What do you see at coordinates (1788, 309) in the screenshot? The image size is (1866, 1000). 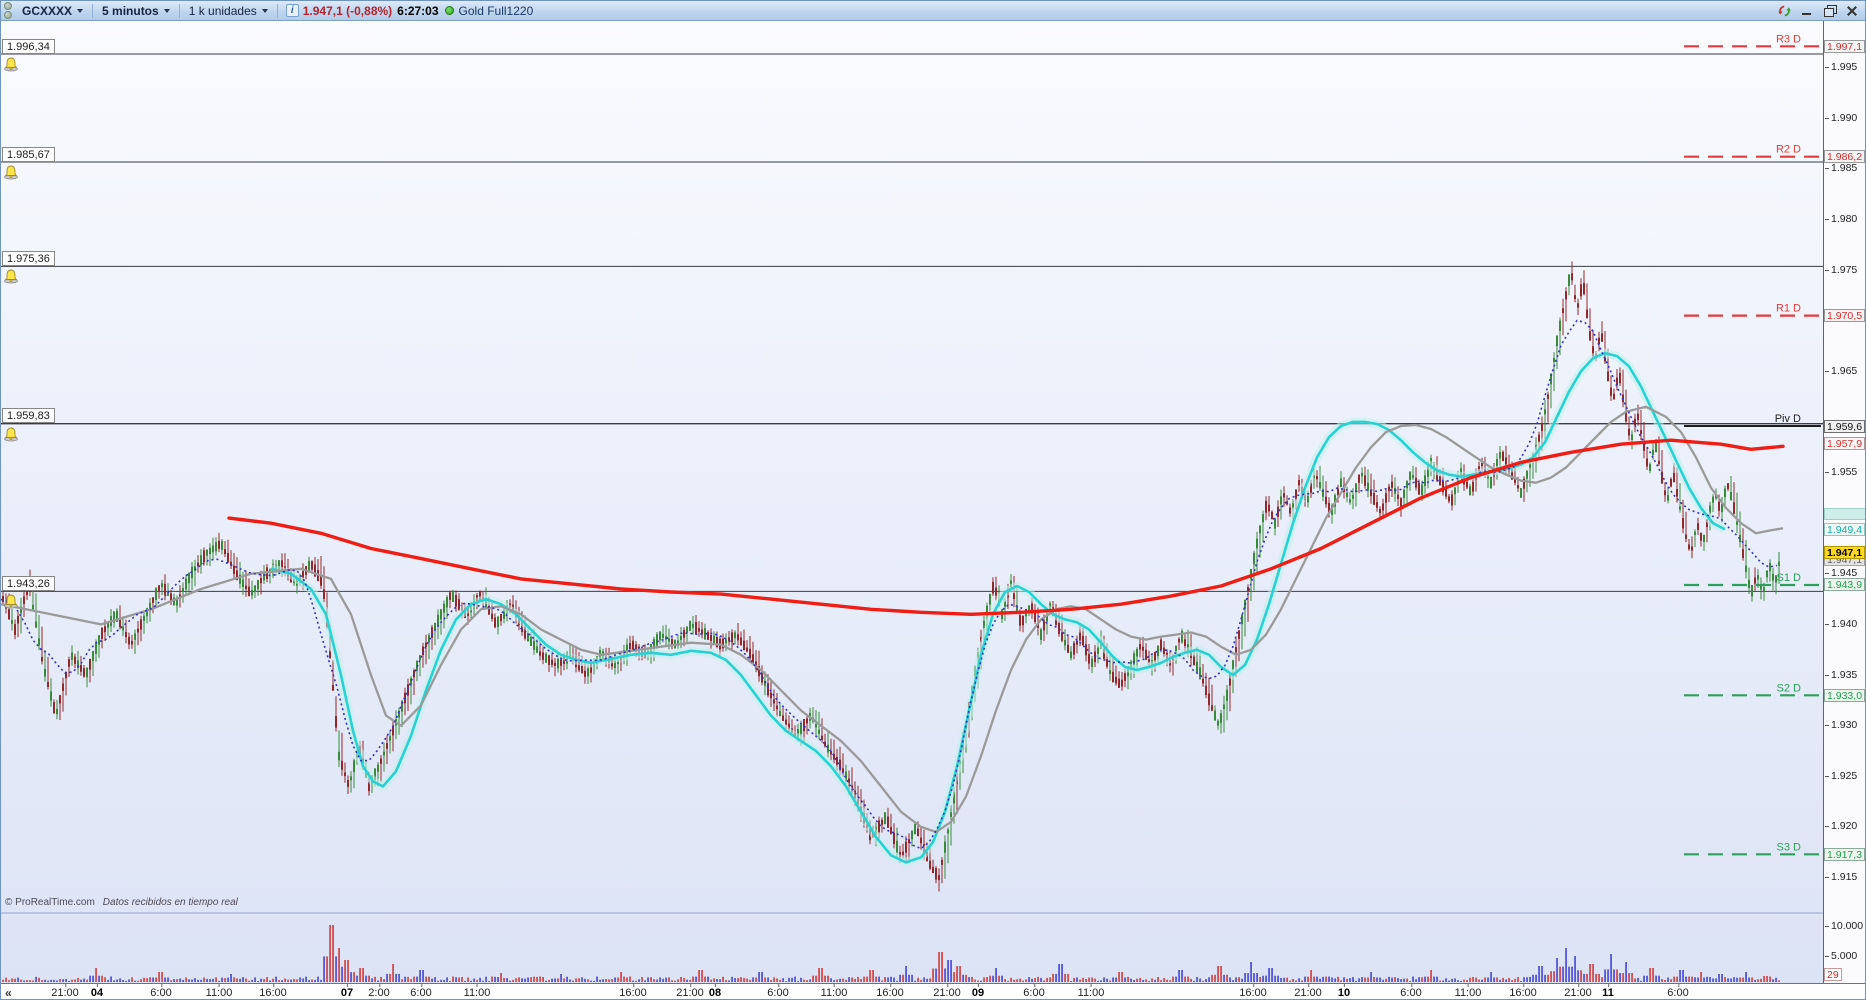 I see `pivot-label-r1-d: R1 D` at bounding box center [1788, 309].